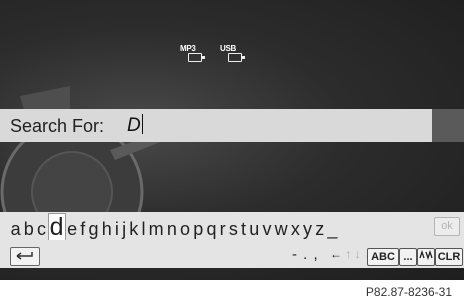 The image size is (464, 305). I want to click on character-set-button, so click(426, 257).